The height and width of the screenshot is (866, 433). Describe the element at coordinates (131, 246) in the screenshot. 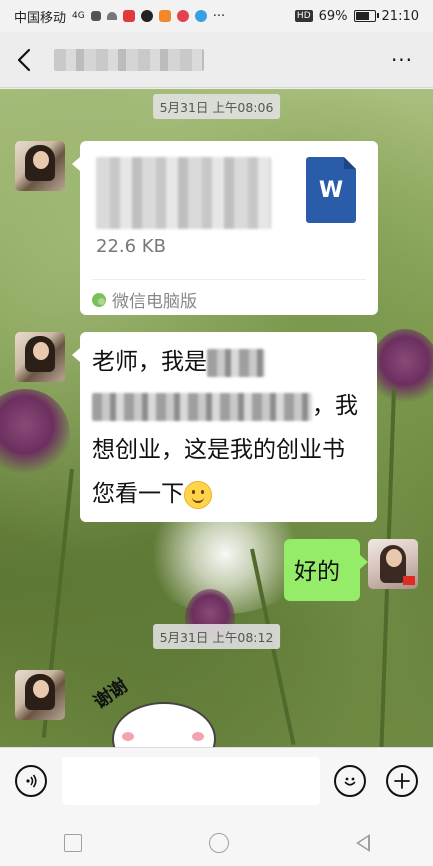

I see `file-size: 22.6 KB` at that location.